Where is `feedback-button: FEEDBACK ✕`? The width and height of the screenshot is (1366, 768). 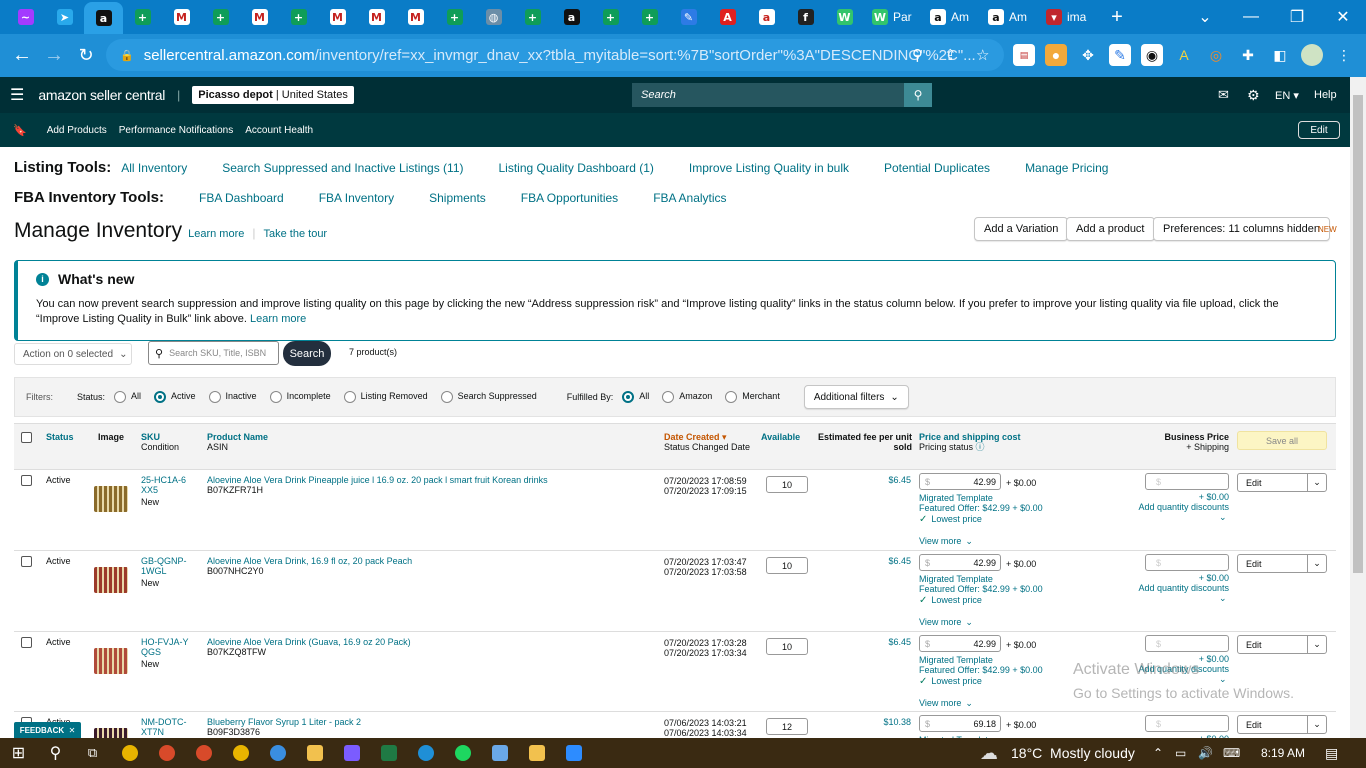
feedback-button: FEEDBACK ✕ is located at coordinates (47, 730).